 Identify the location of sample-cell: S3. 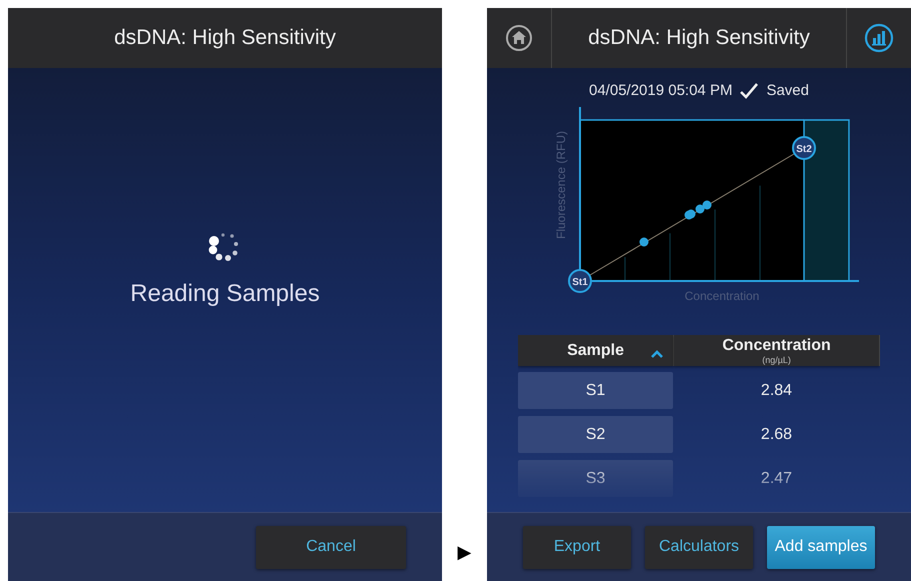
(595, 478).